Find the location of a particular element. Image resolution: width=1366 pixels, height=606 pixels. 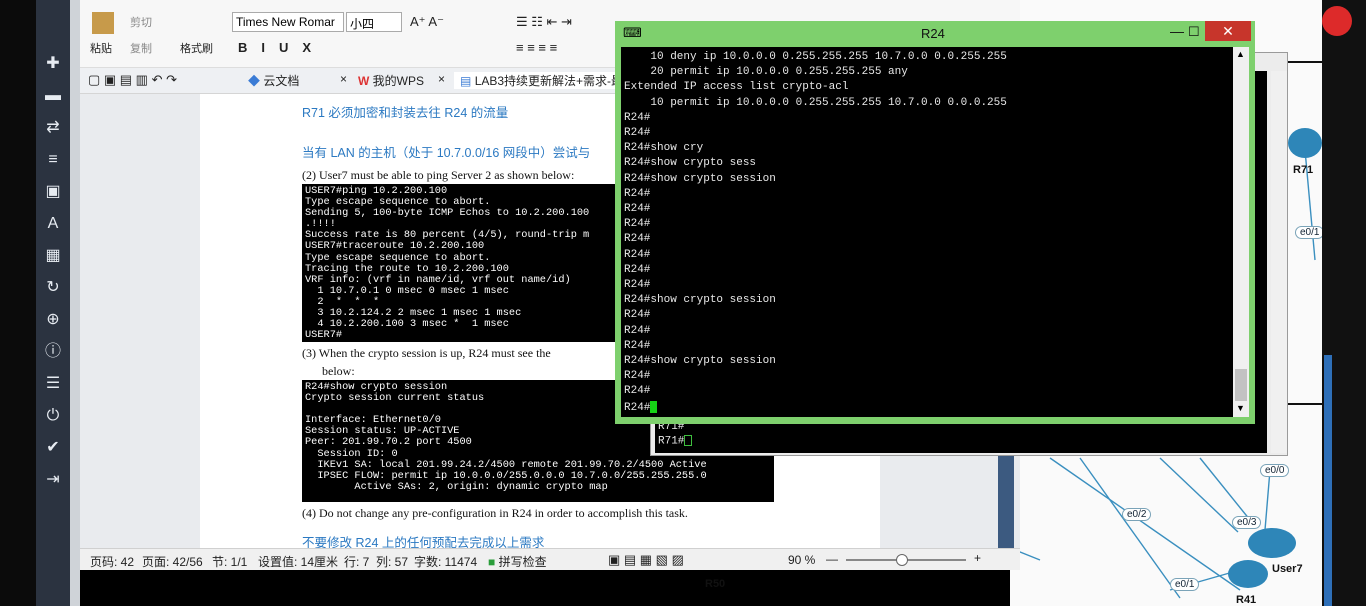

list-format-icon: ☰ ☷ ⇤ ⇥ is located at coordinates (544, 22).